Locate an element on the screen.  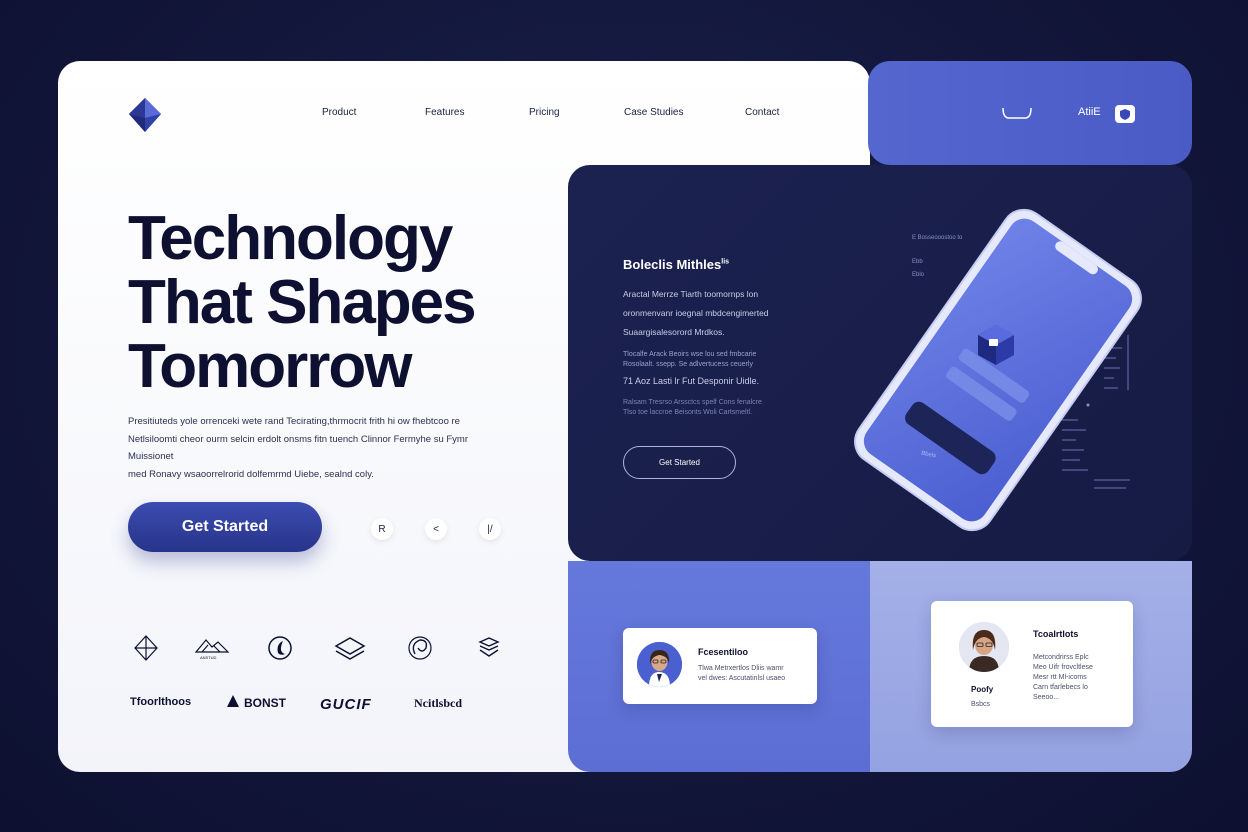
hero-title-line-2: That Shapes is located at coordinates (302, 302).